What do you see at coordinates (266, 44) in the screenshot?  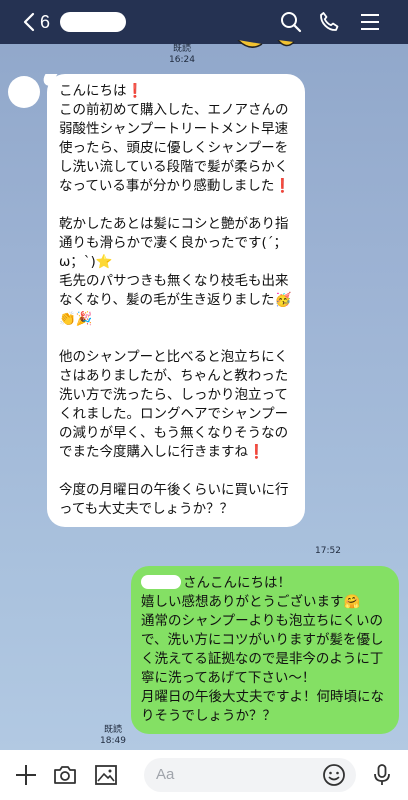 I see `sticker-partial` at bounding box center [266, 44].